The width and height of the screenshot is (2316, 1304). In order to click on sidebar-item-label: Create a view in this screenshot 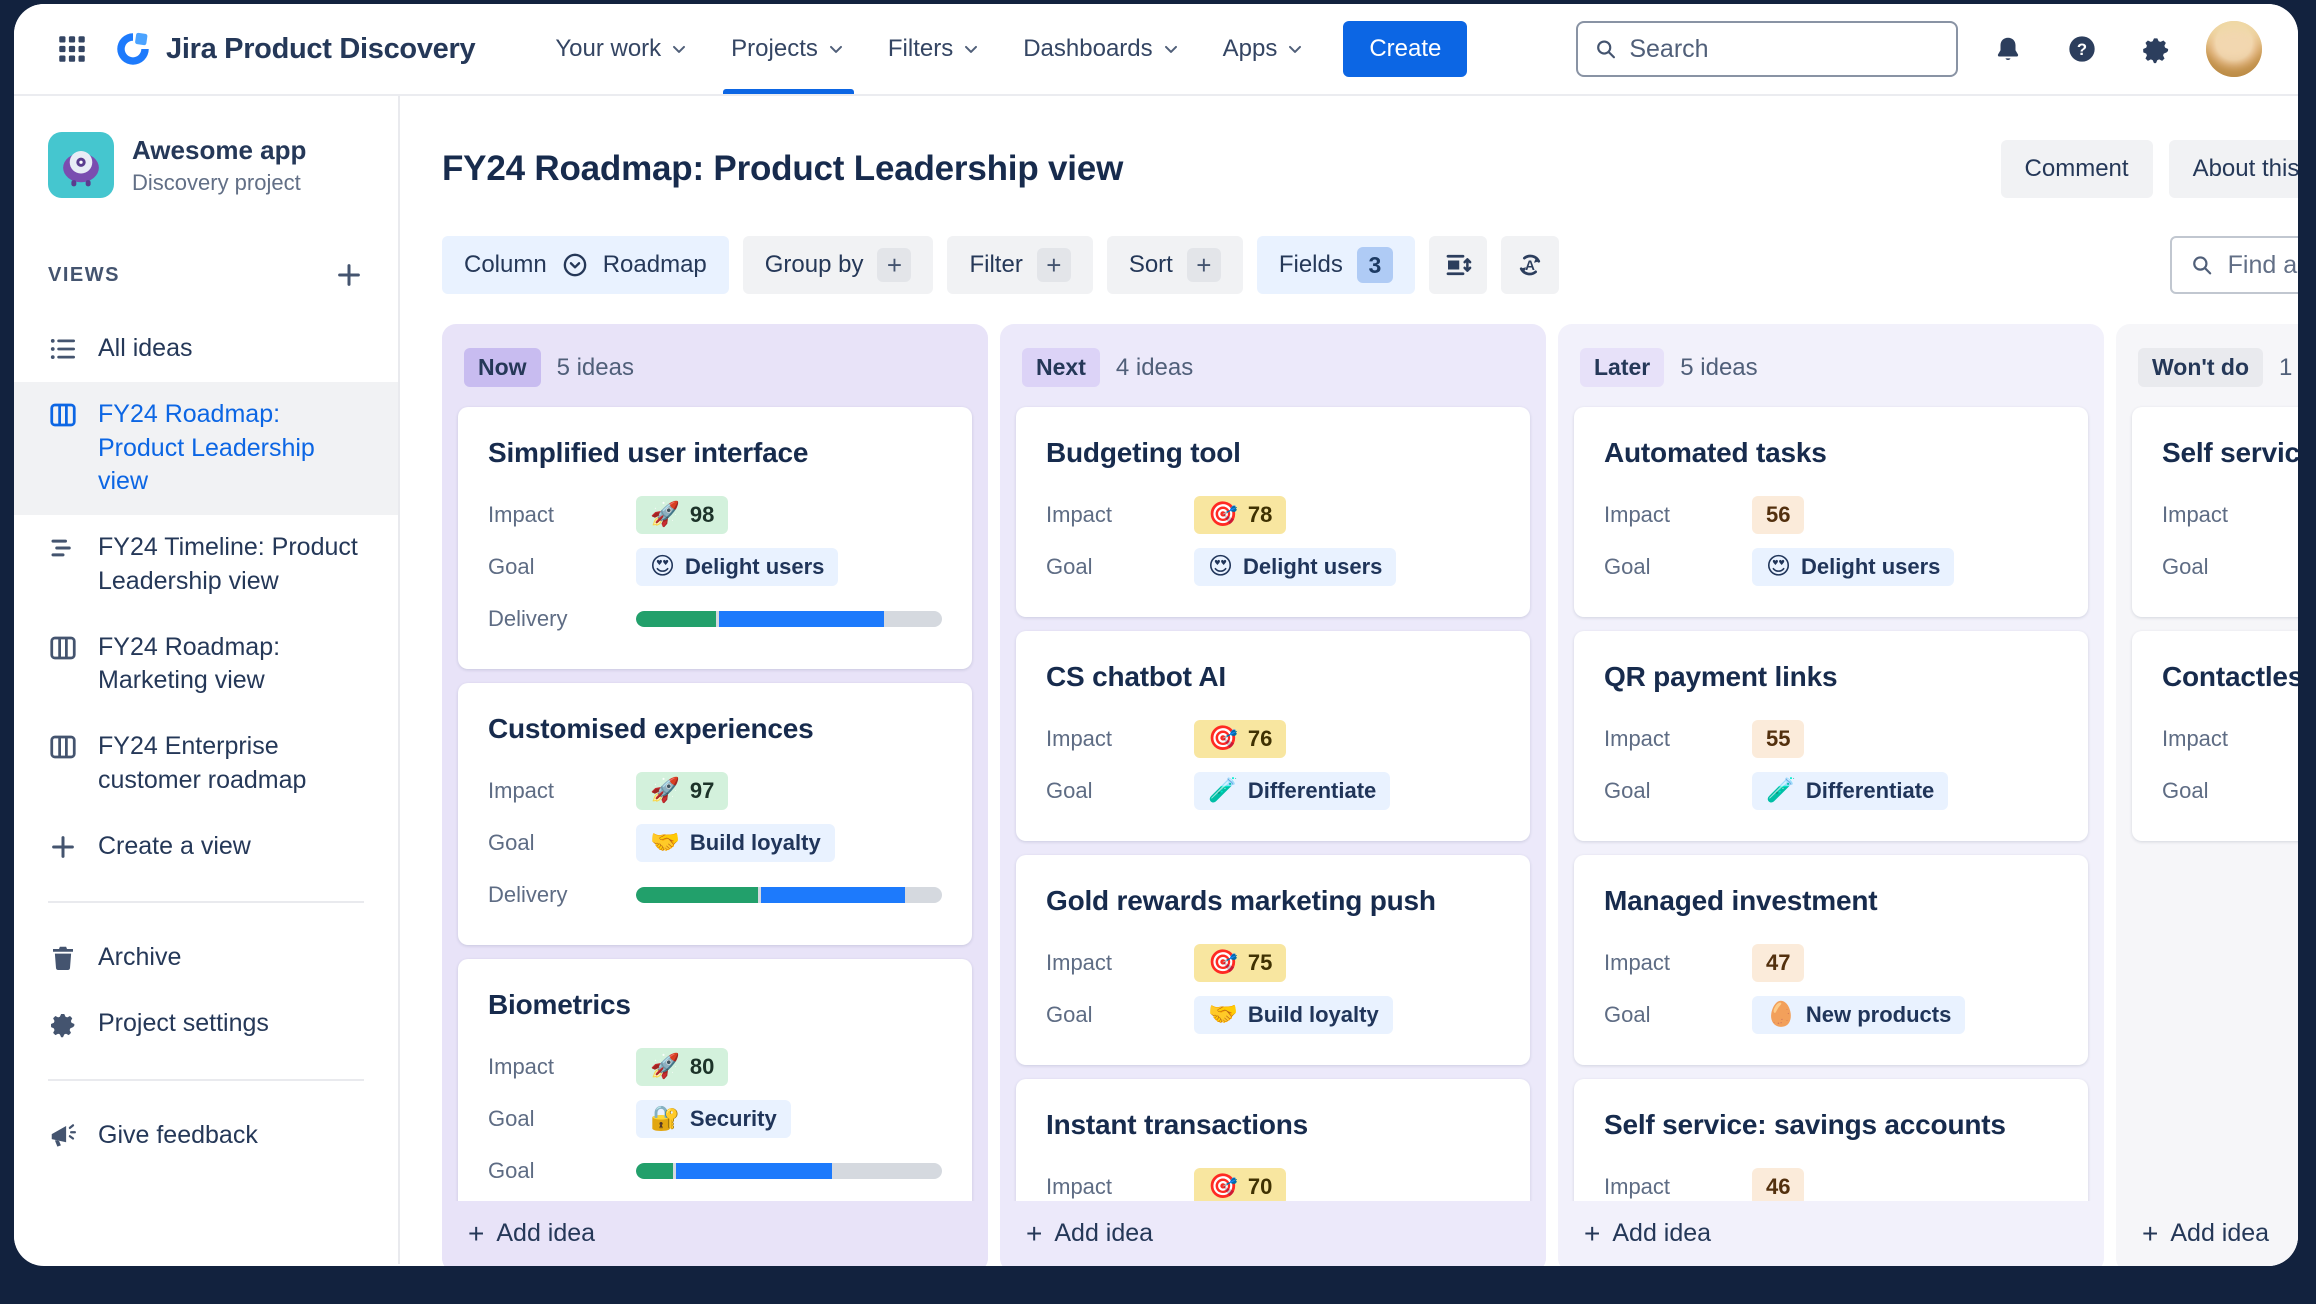, I will do `click(174, 845)`.